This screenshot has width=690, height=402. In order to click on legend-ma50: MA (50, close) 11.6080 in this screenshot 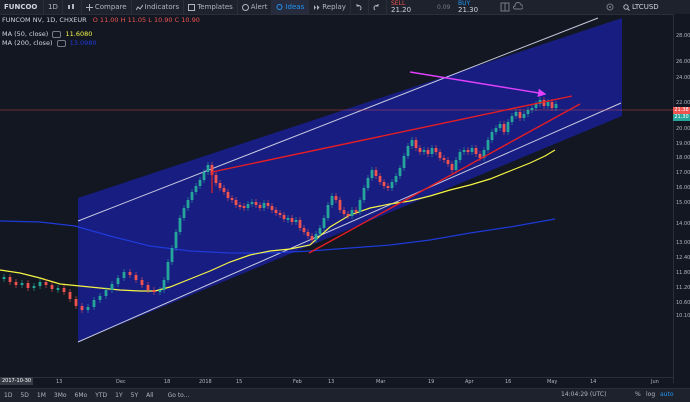, I will do `click(47, 34)`.